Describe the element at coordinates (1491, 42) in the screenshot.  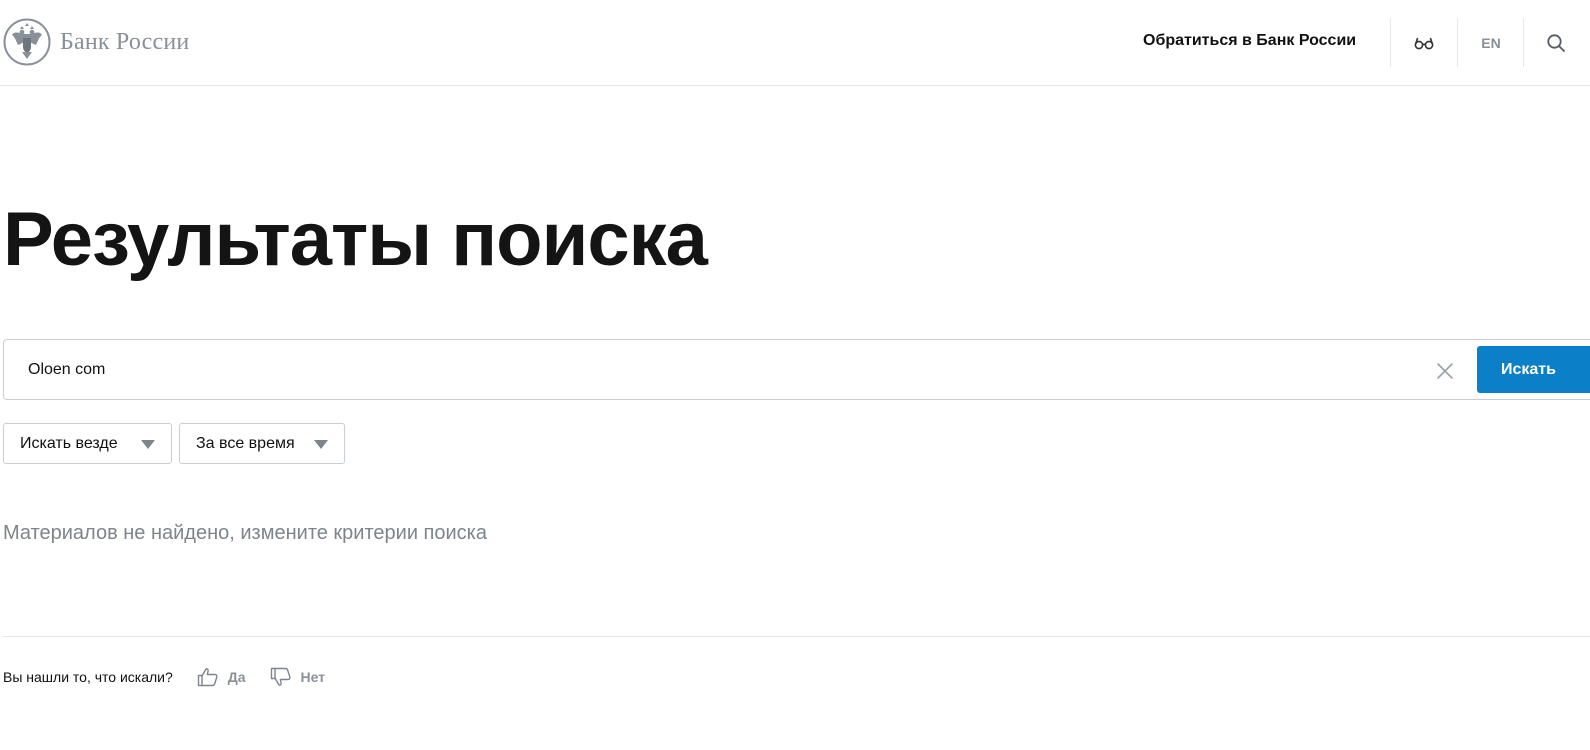
I see `language-switch: EN` at that location.